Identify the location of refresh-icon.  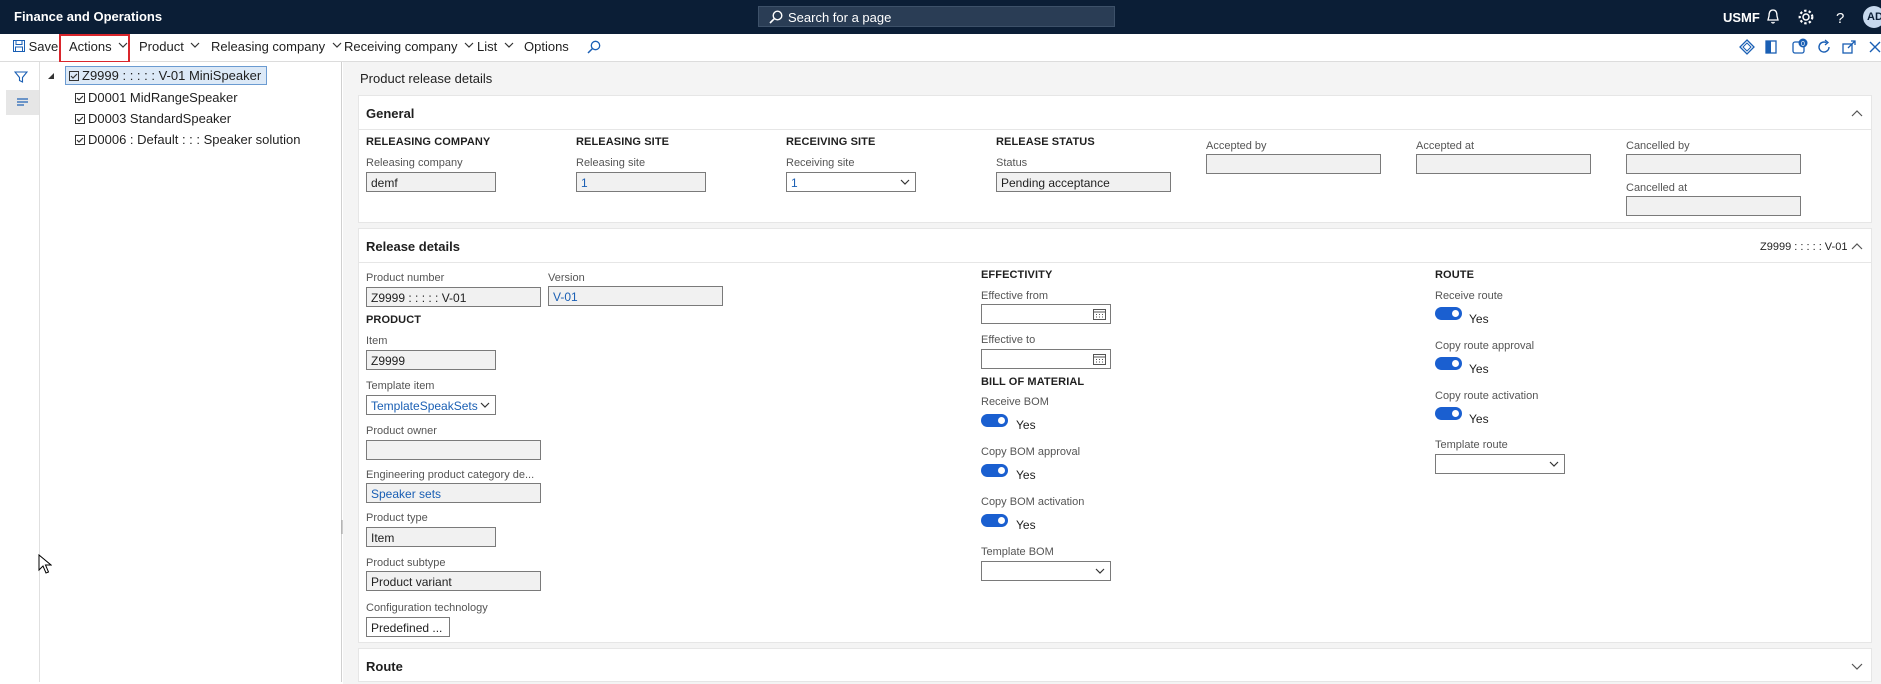
(1824, 47).